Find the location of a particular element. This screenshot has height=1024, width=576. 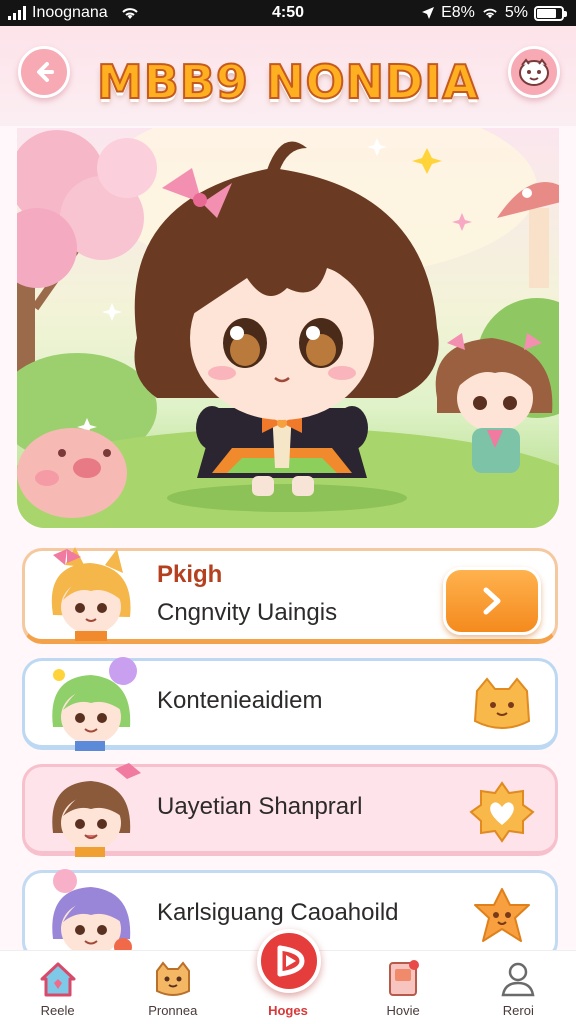

tab-reroi: Reroi is located at coordinates (518, 987).